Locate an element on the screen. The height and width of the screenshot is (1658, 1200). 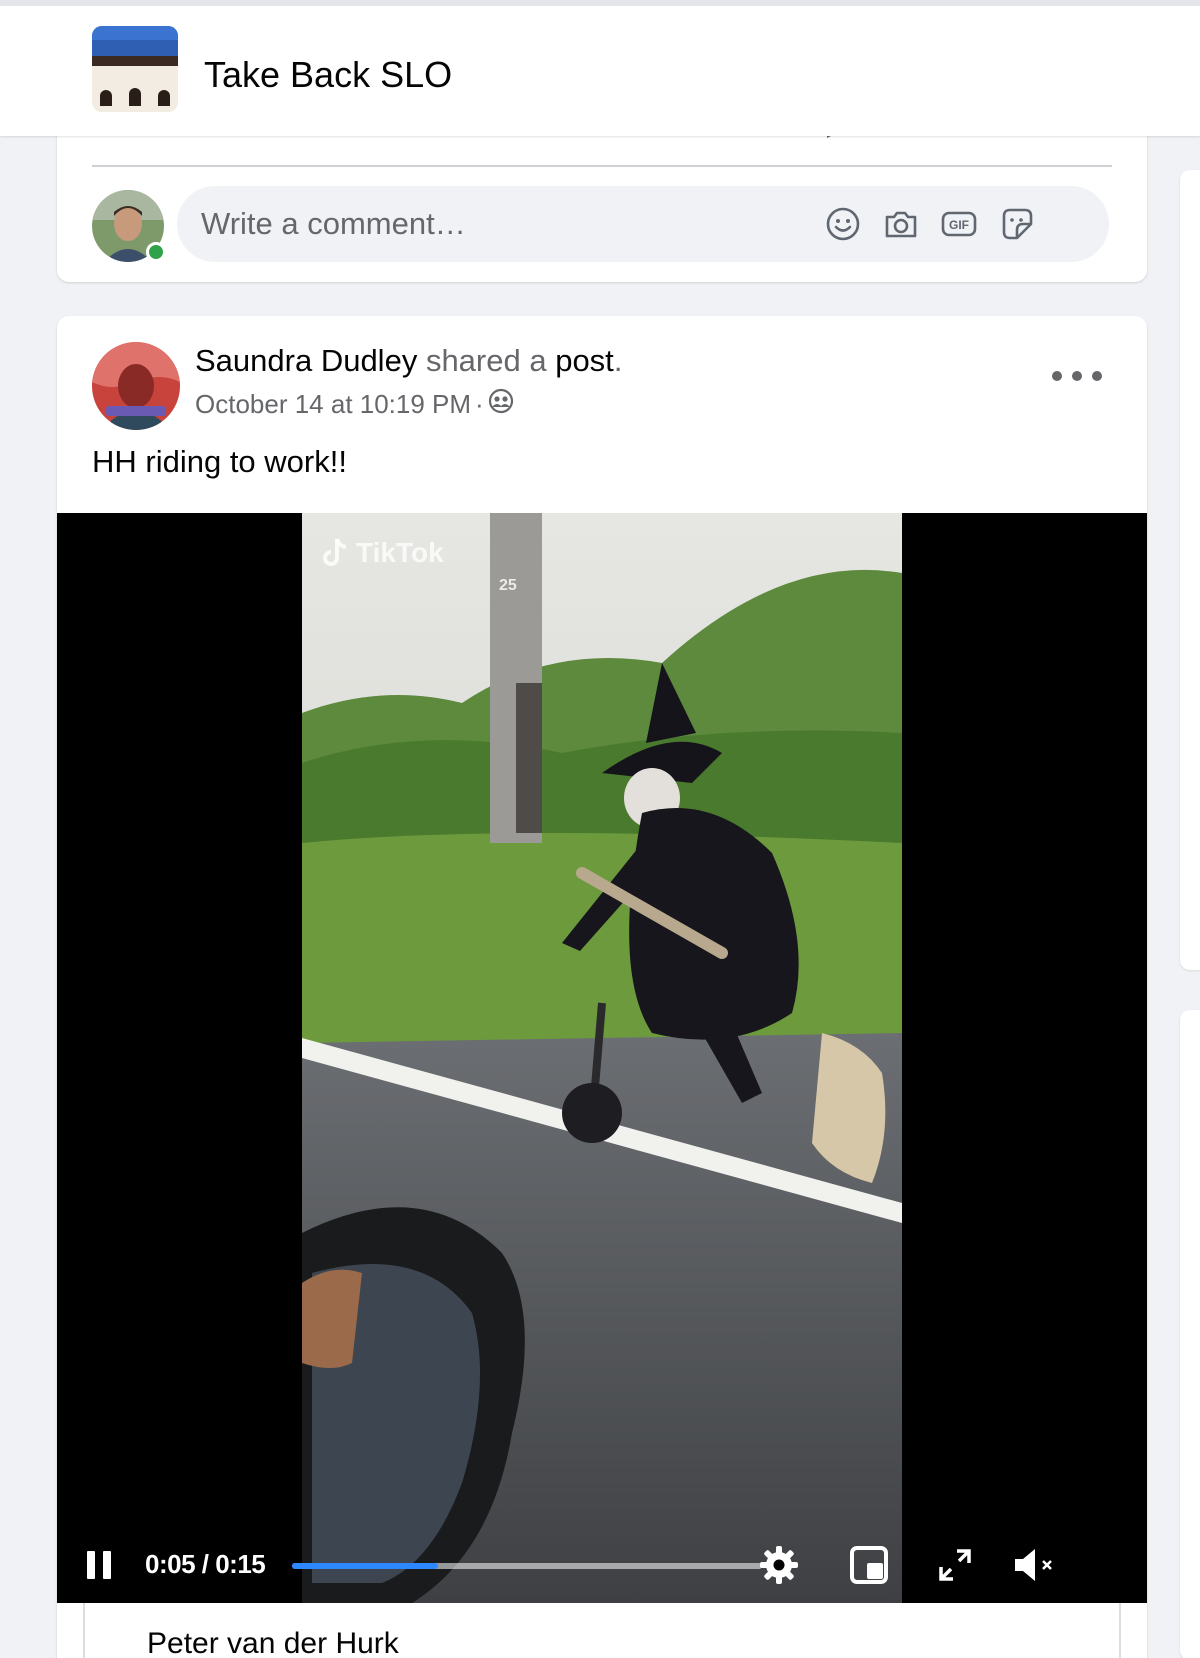
sticker-icon is located at coordinates (1017, 224).